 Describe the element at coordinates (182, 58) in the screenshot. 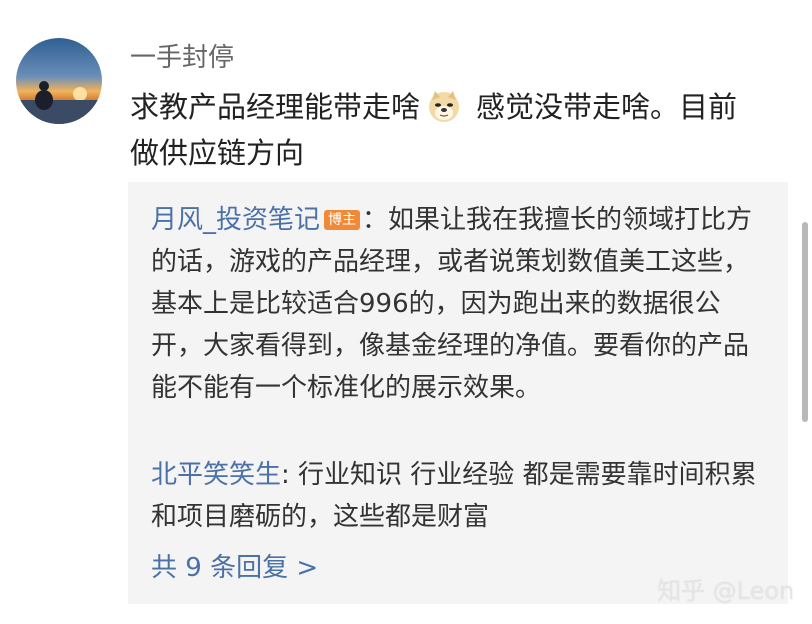

I see `comment-username: 一手封停` at that location.